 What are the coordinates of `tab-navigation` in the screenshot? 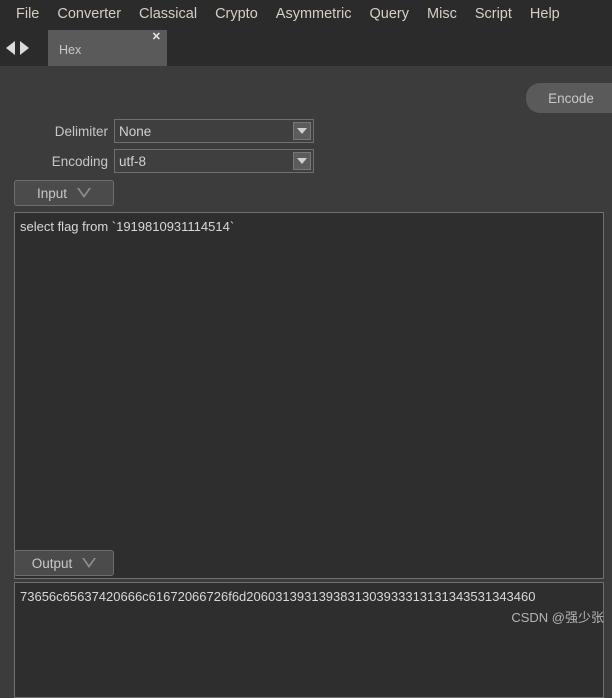 It's located at (26, 48).